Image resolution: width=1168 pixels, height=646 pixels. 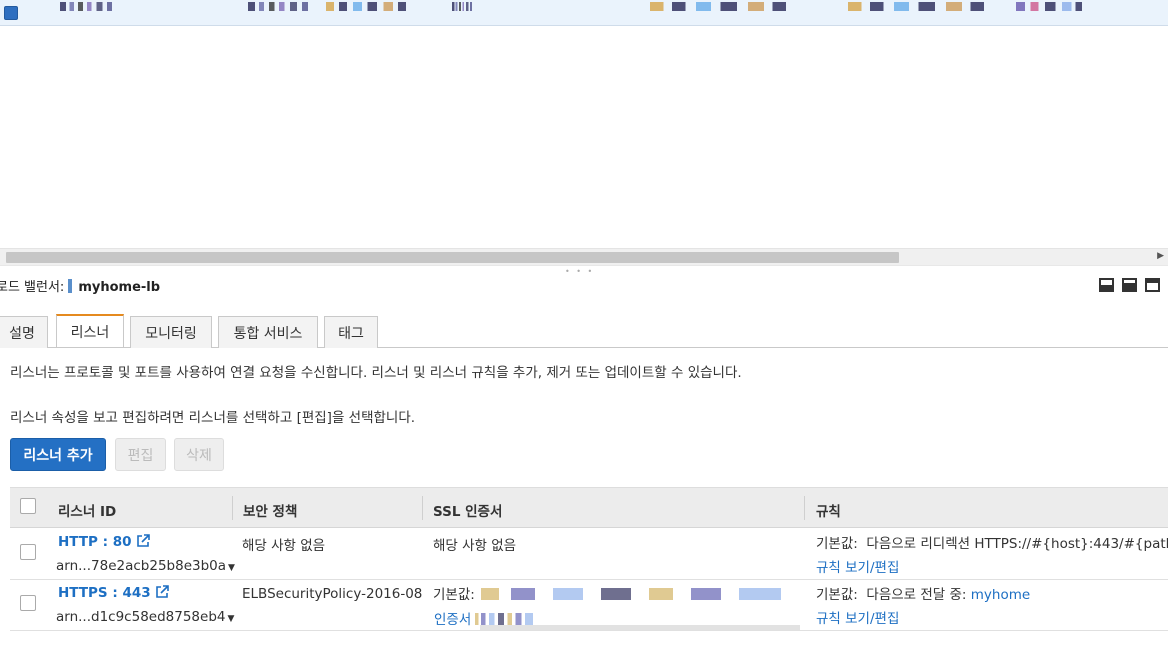 I want to click on listener-name: HTTP : 80, so click(x=95, y=542).